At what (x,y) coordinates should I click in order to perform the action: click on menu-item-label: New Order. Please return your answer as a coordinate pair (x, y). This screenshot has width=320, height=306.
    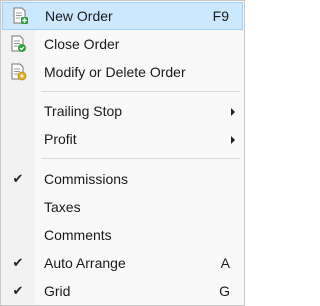
    Looking at the image, I should click on (79, 16).